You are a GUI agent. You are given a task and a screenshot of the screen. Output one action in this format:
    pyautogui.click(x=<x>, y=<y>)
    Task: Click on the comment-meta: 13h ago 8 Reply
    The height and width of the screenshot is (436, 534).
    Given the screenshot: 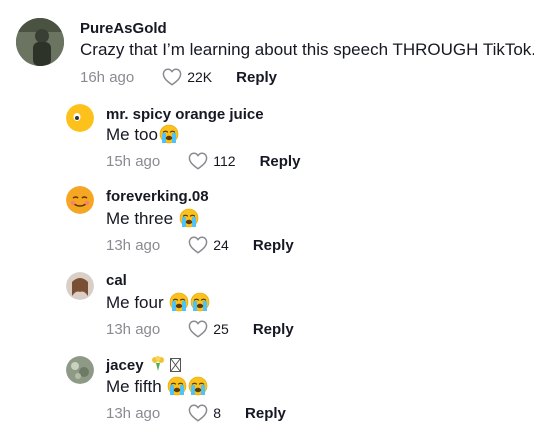 What is the action you would take?
    pyautogui.click(x=196, y=413)
    